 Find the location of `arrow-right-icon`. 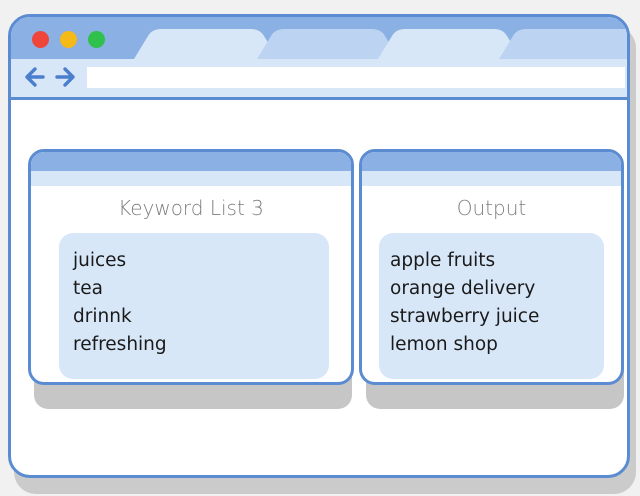

arrow-right-icon is located at coordinates (65, 77).